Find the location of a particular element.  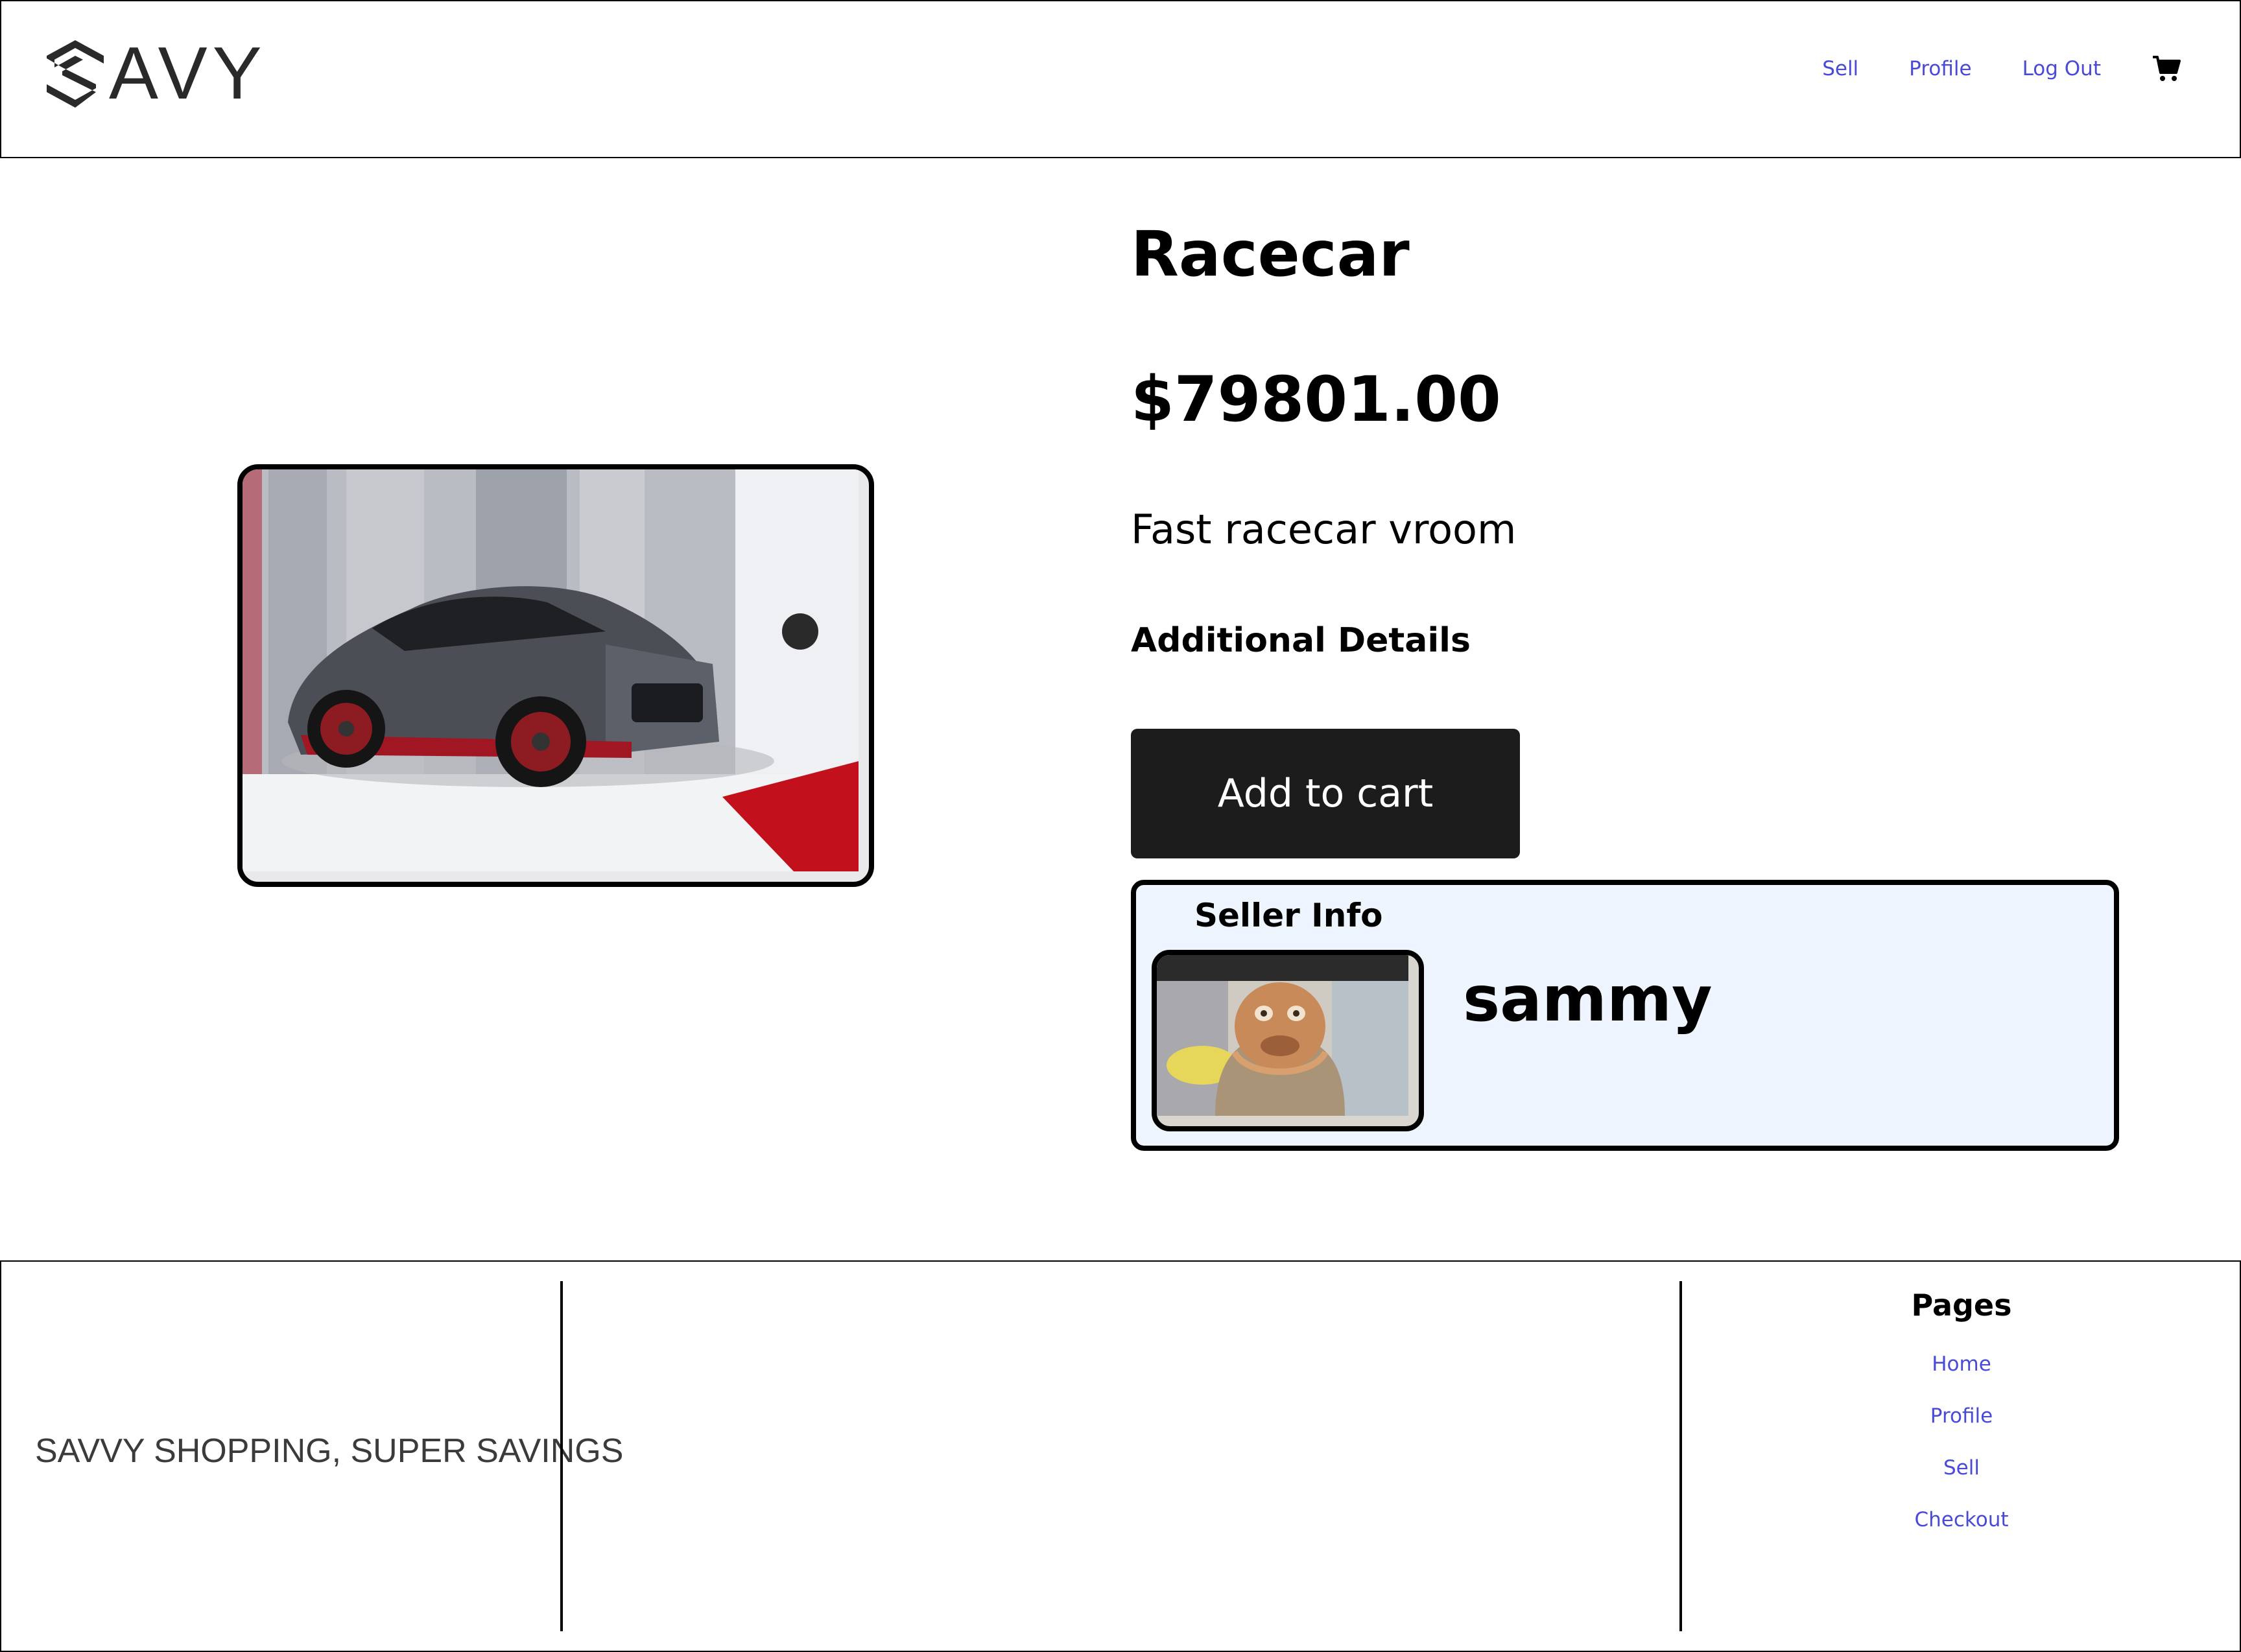

nav-logout-link: Log Out is located at coordinates (2061, 68).